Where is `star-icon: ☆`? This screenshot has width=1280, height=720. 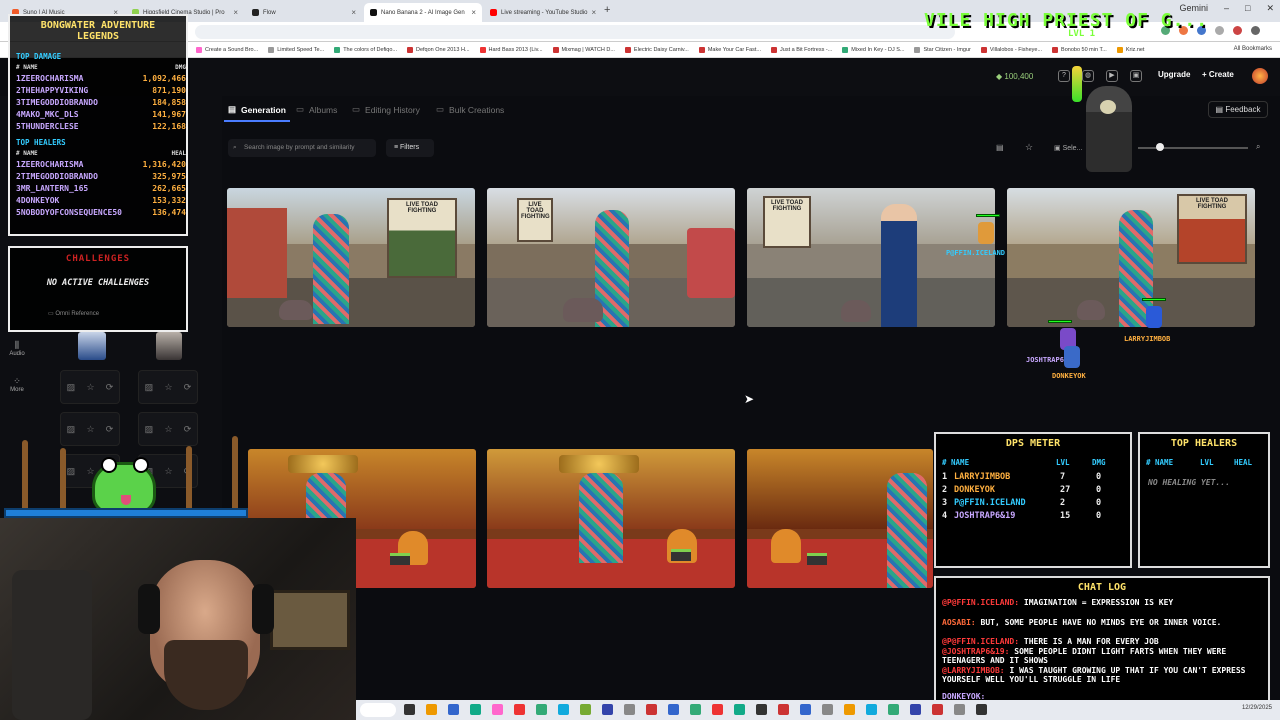 star-icon: ☆ is located at coordinates (1029, 147).